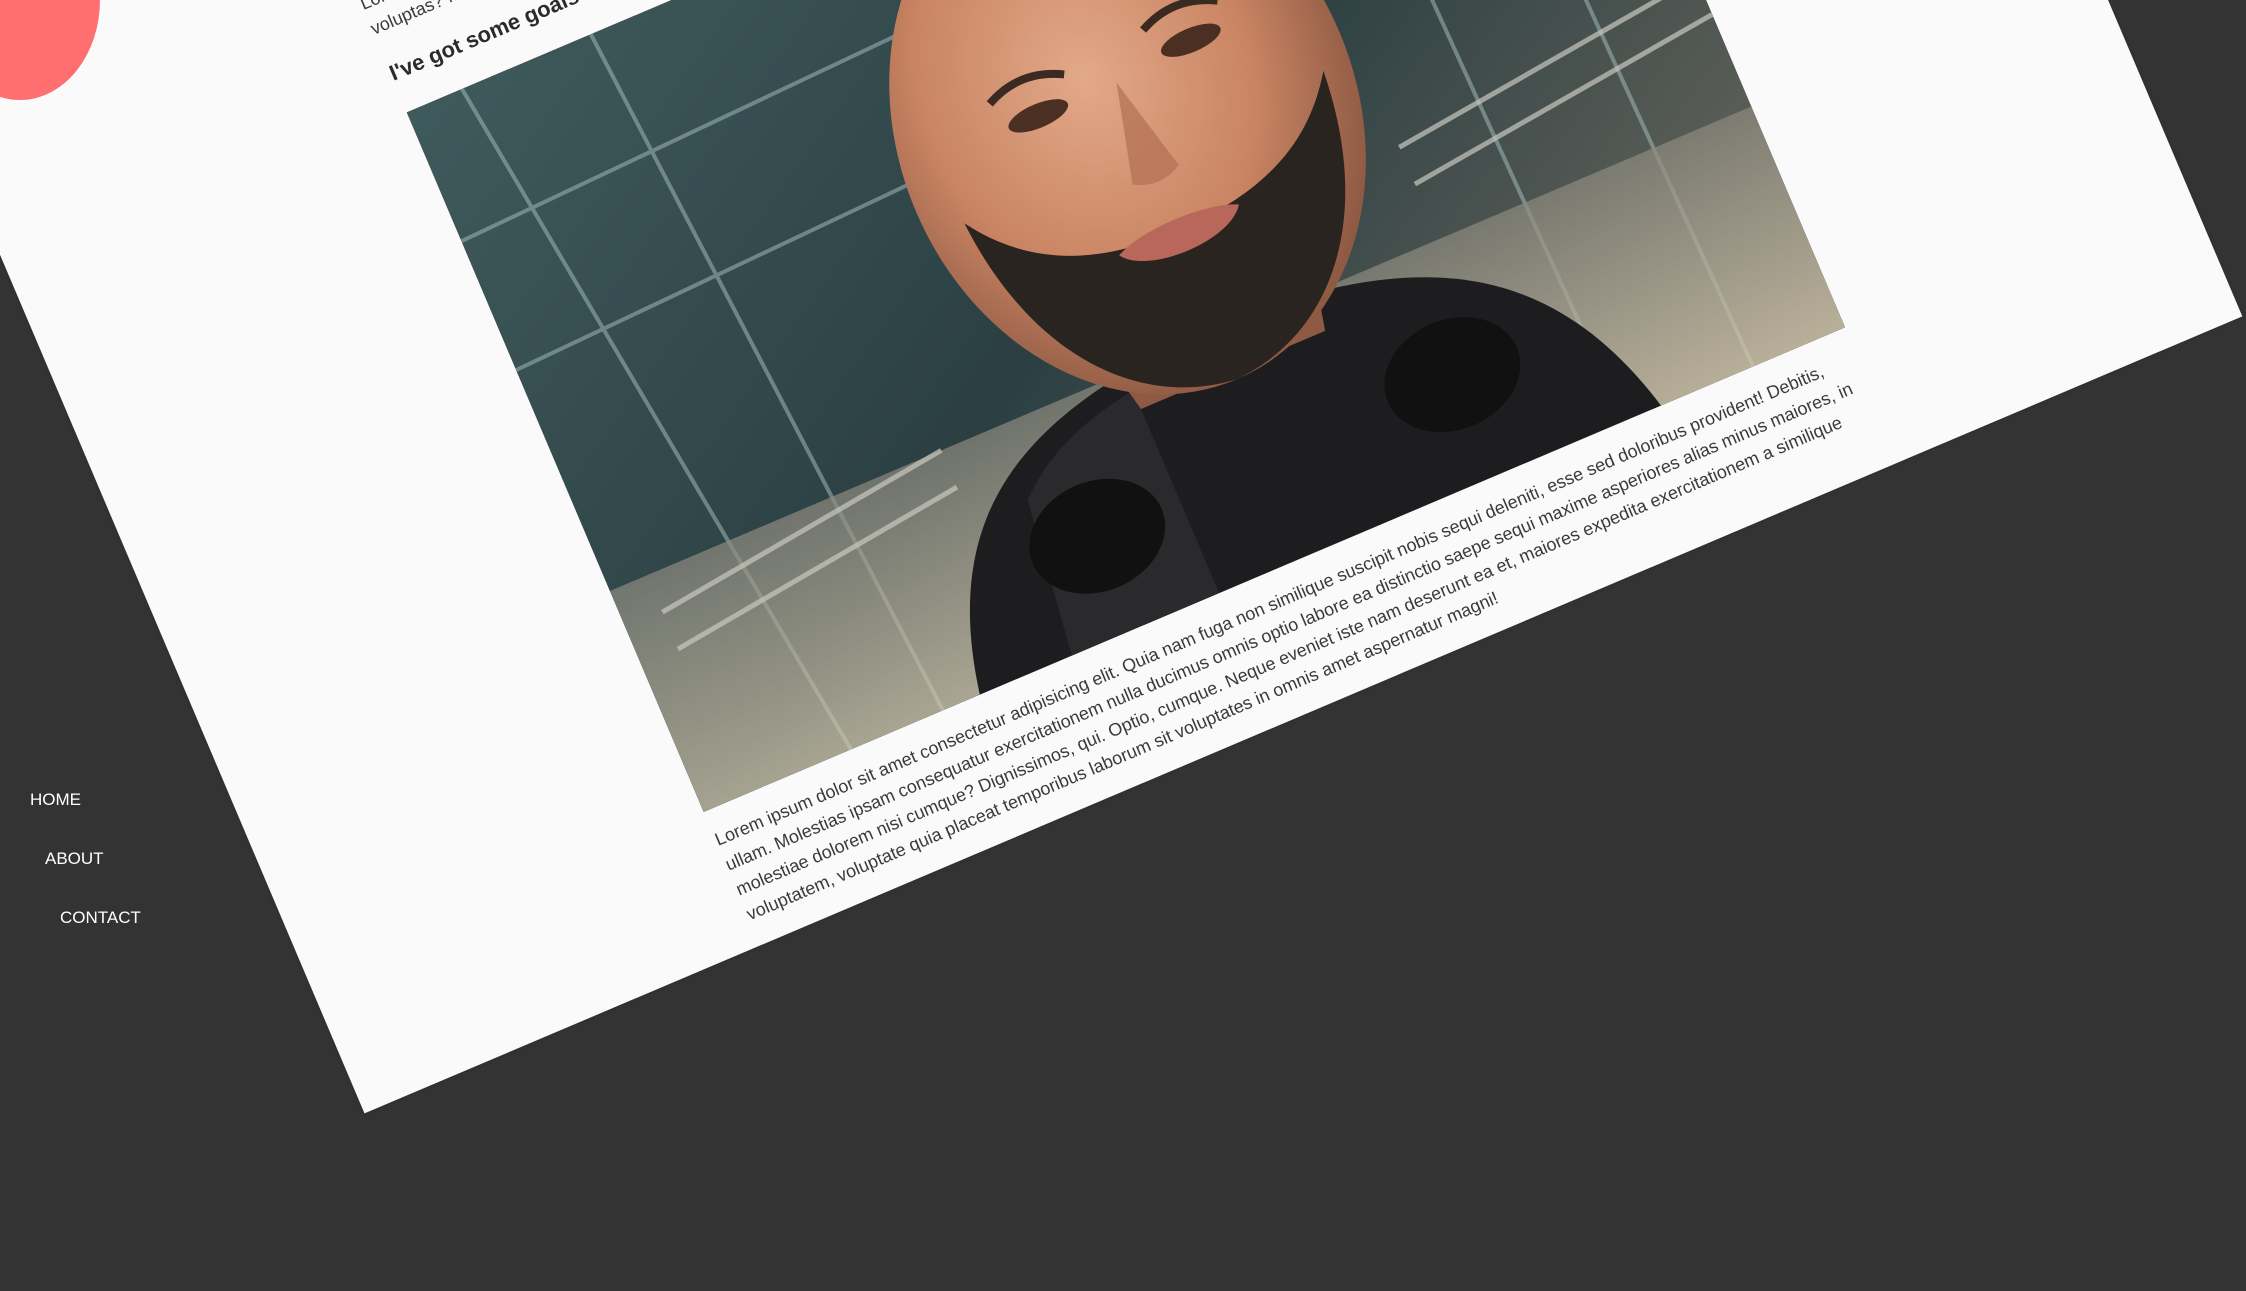  Describe the element at coordinates (74, 859) in the screenshot. I see `nav-item-about: ABOUT` at that location.